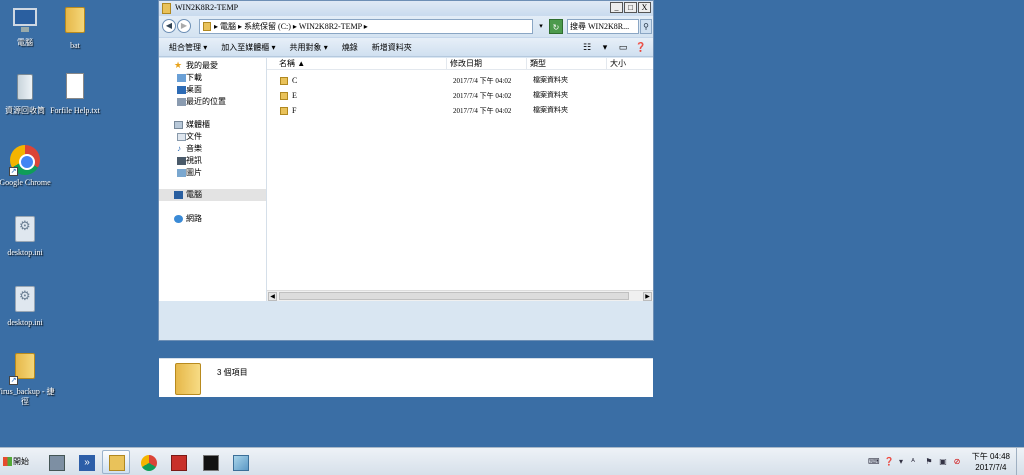 The image size is (1024, 475). I want to click on taskbar-toolbox, so click(178, 462).